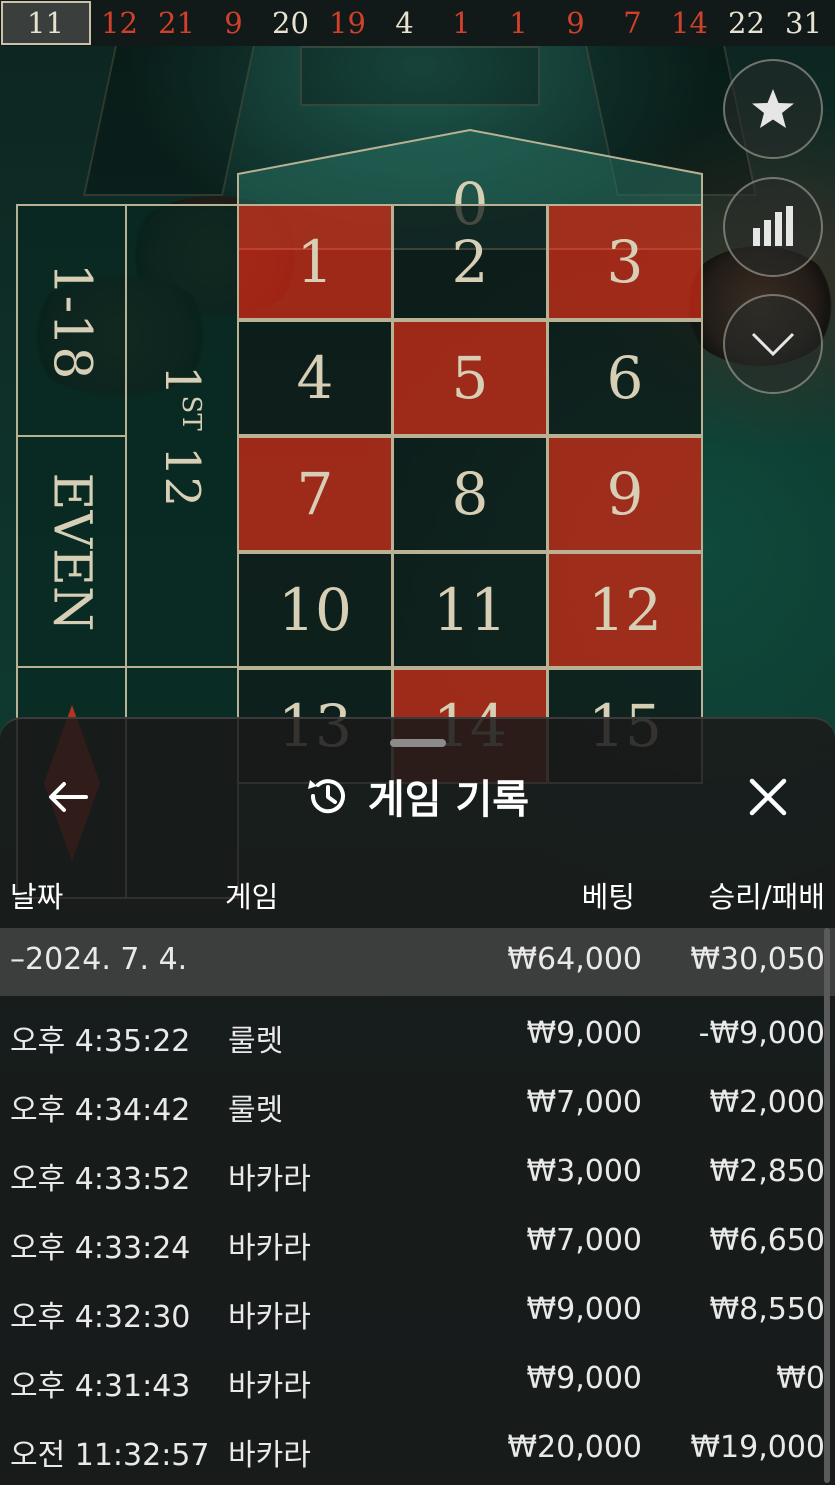 This screenshot has width=835, height=1485. Describe the element at coordinates (470, 494) in the screenshot. I see `bet-cell-8: 8` at that location.